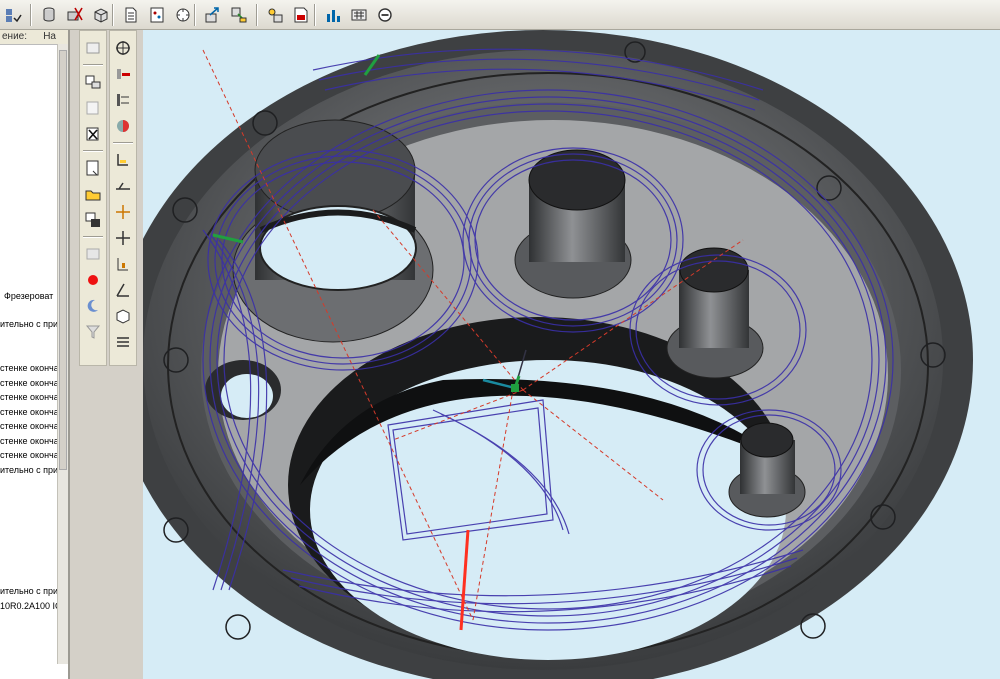 This screenshot has width=1000, height=679. I want to click on report-icon, so click(301, 15).